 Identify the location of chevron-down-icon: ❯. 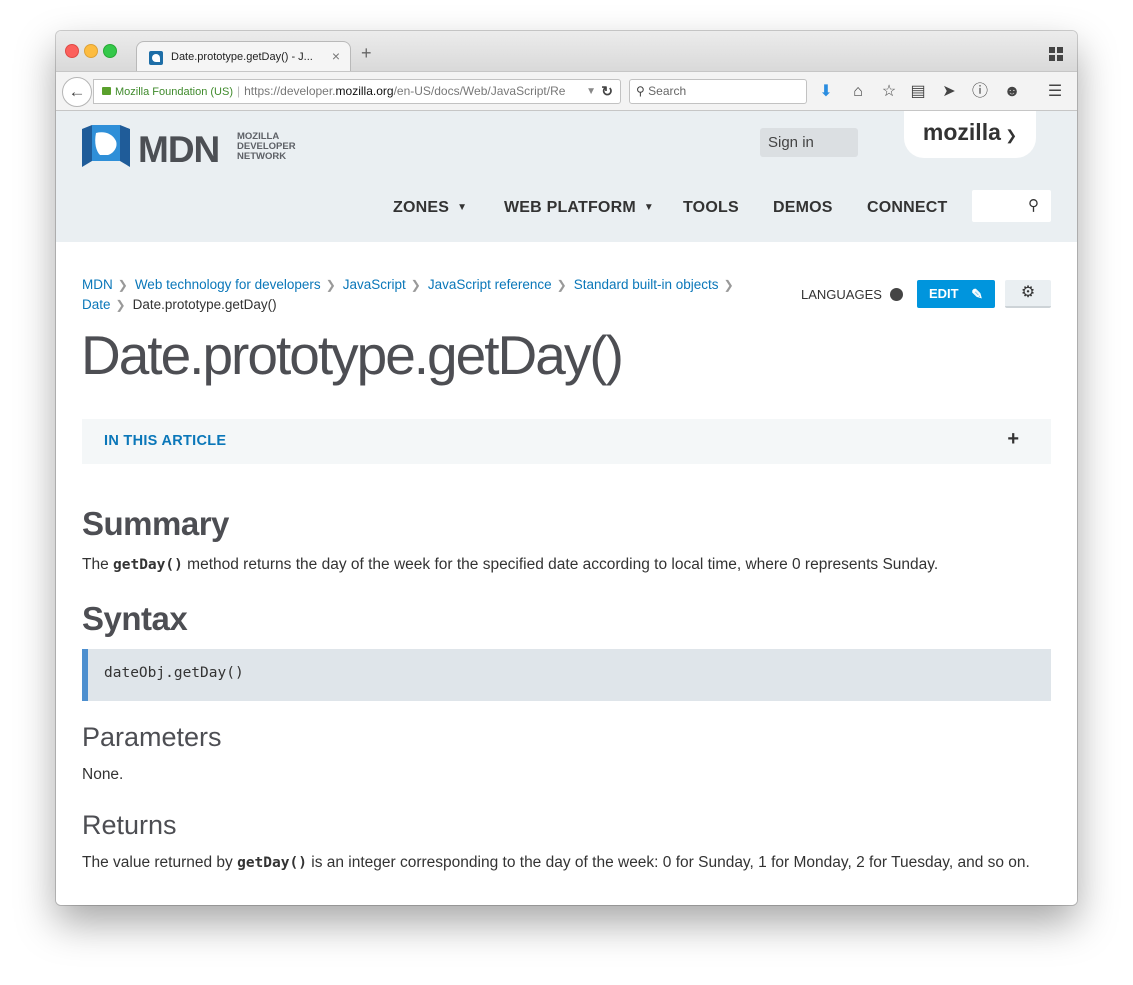
(1011, 135).